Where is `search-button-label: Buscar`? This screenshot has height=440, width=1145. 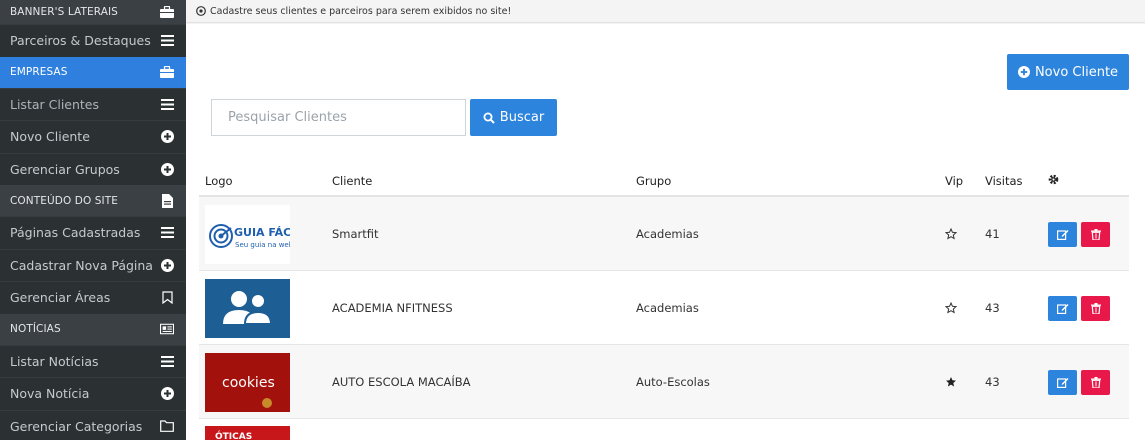 search-button-label: Buscar is located at coordinates (522, 117).